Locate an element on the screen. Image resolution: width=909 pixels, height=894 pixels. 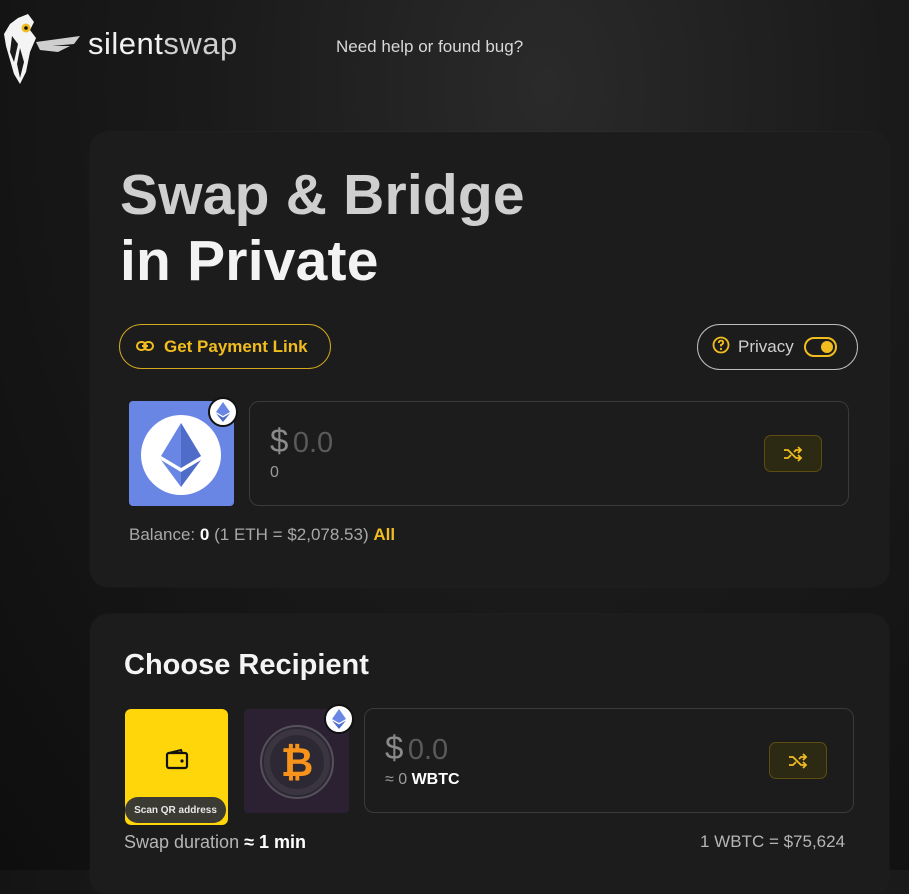
token-amount-line: ≈ 0 WBTC is located at coordinates (422, 780).